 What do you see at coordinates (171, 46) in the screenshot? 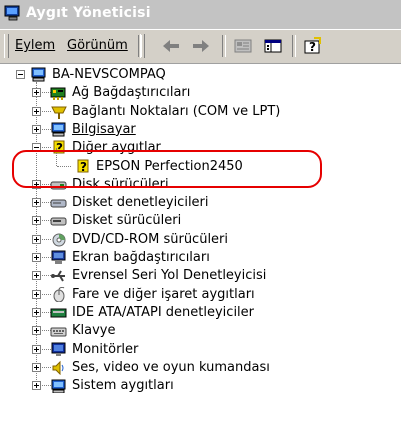
I see `back-arrow-icon` at bounding box center [171, 46].